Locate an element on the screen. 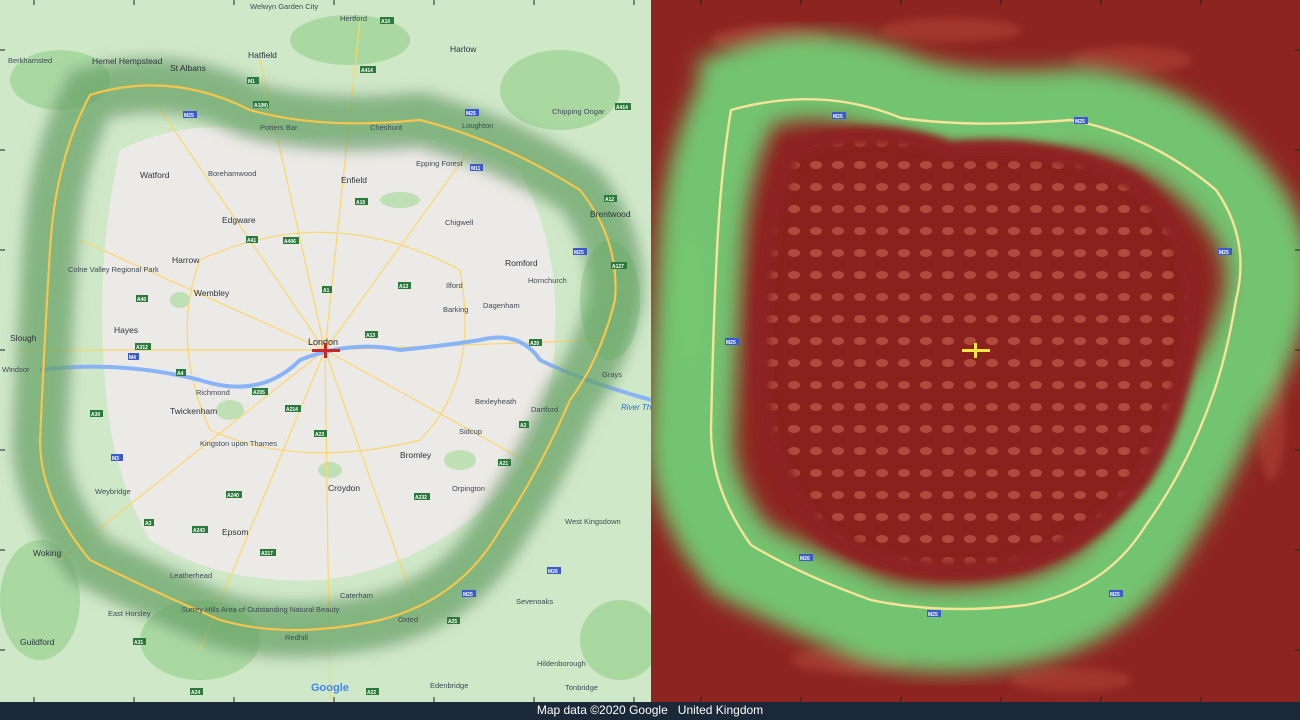 The height and width of the screenshot is (720, 1300). place-label: Windsor is located at coordinates (16, 369).